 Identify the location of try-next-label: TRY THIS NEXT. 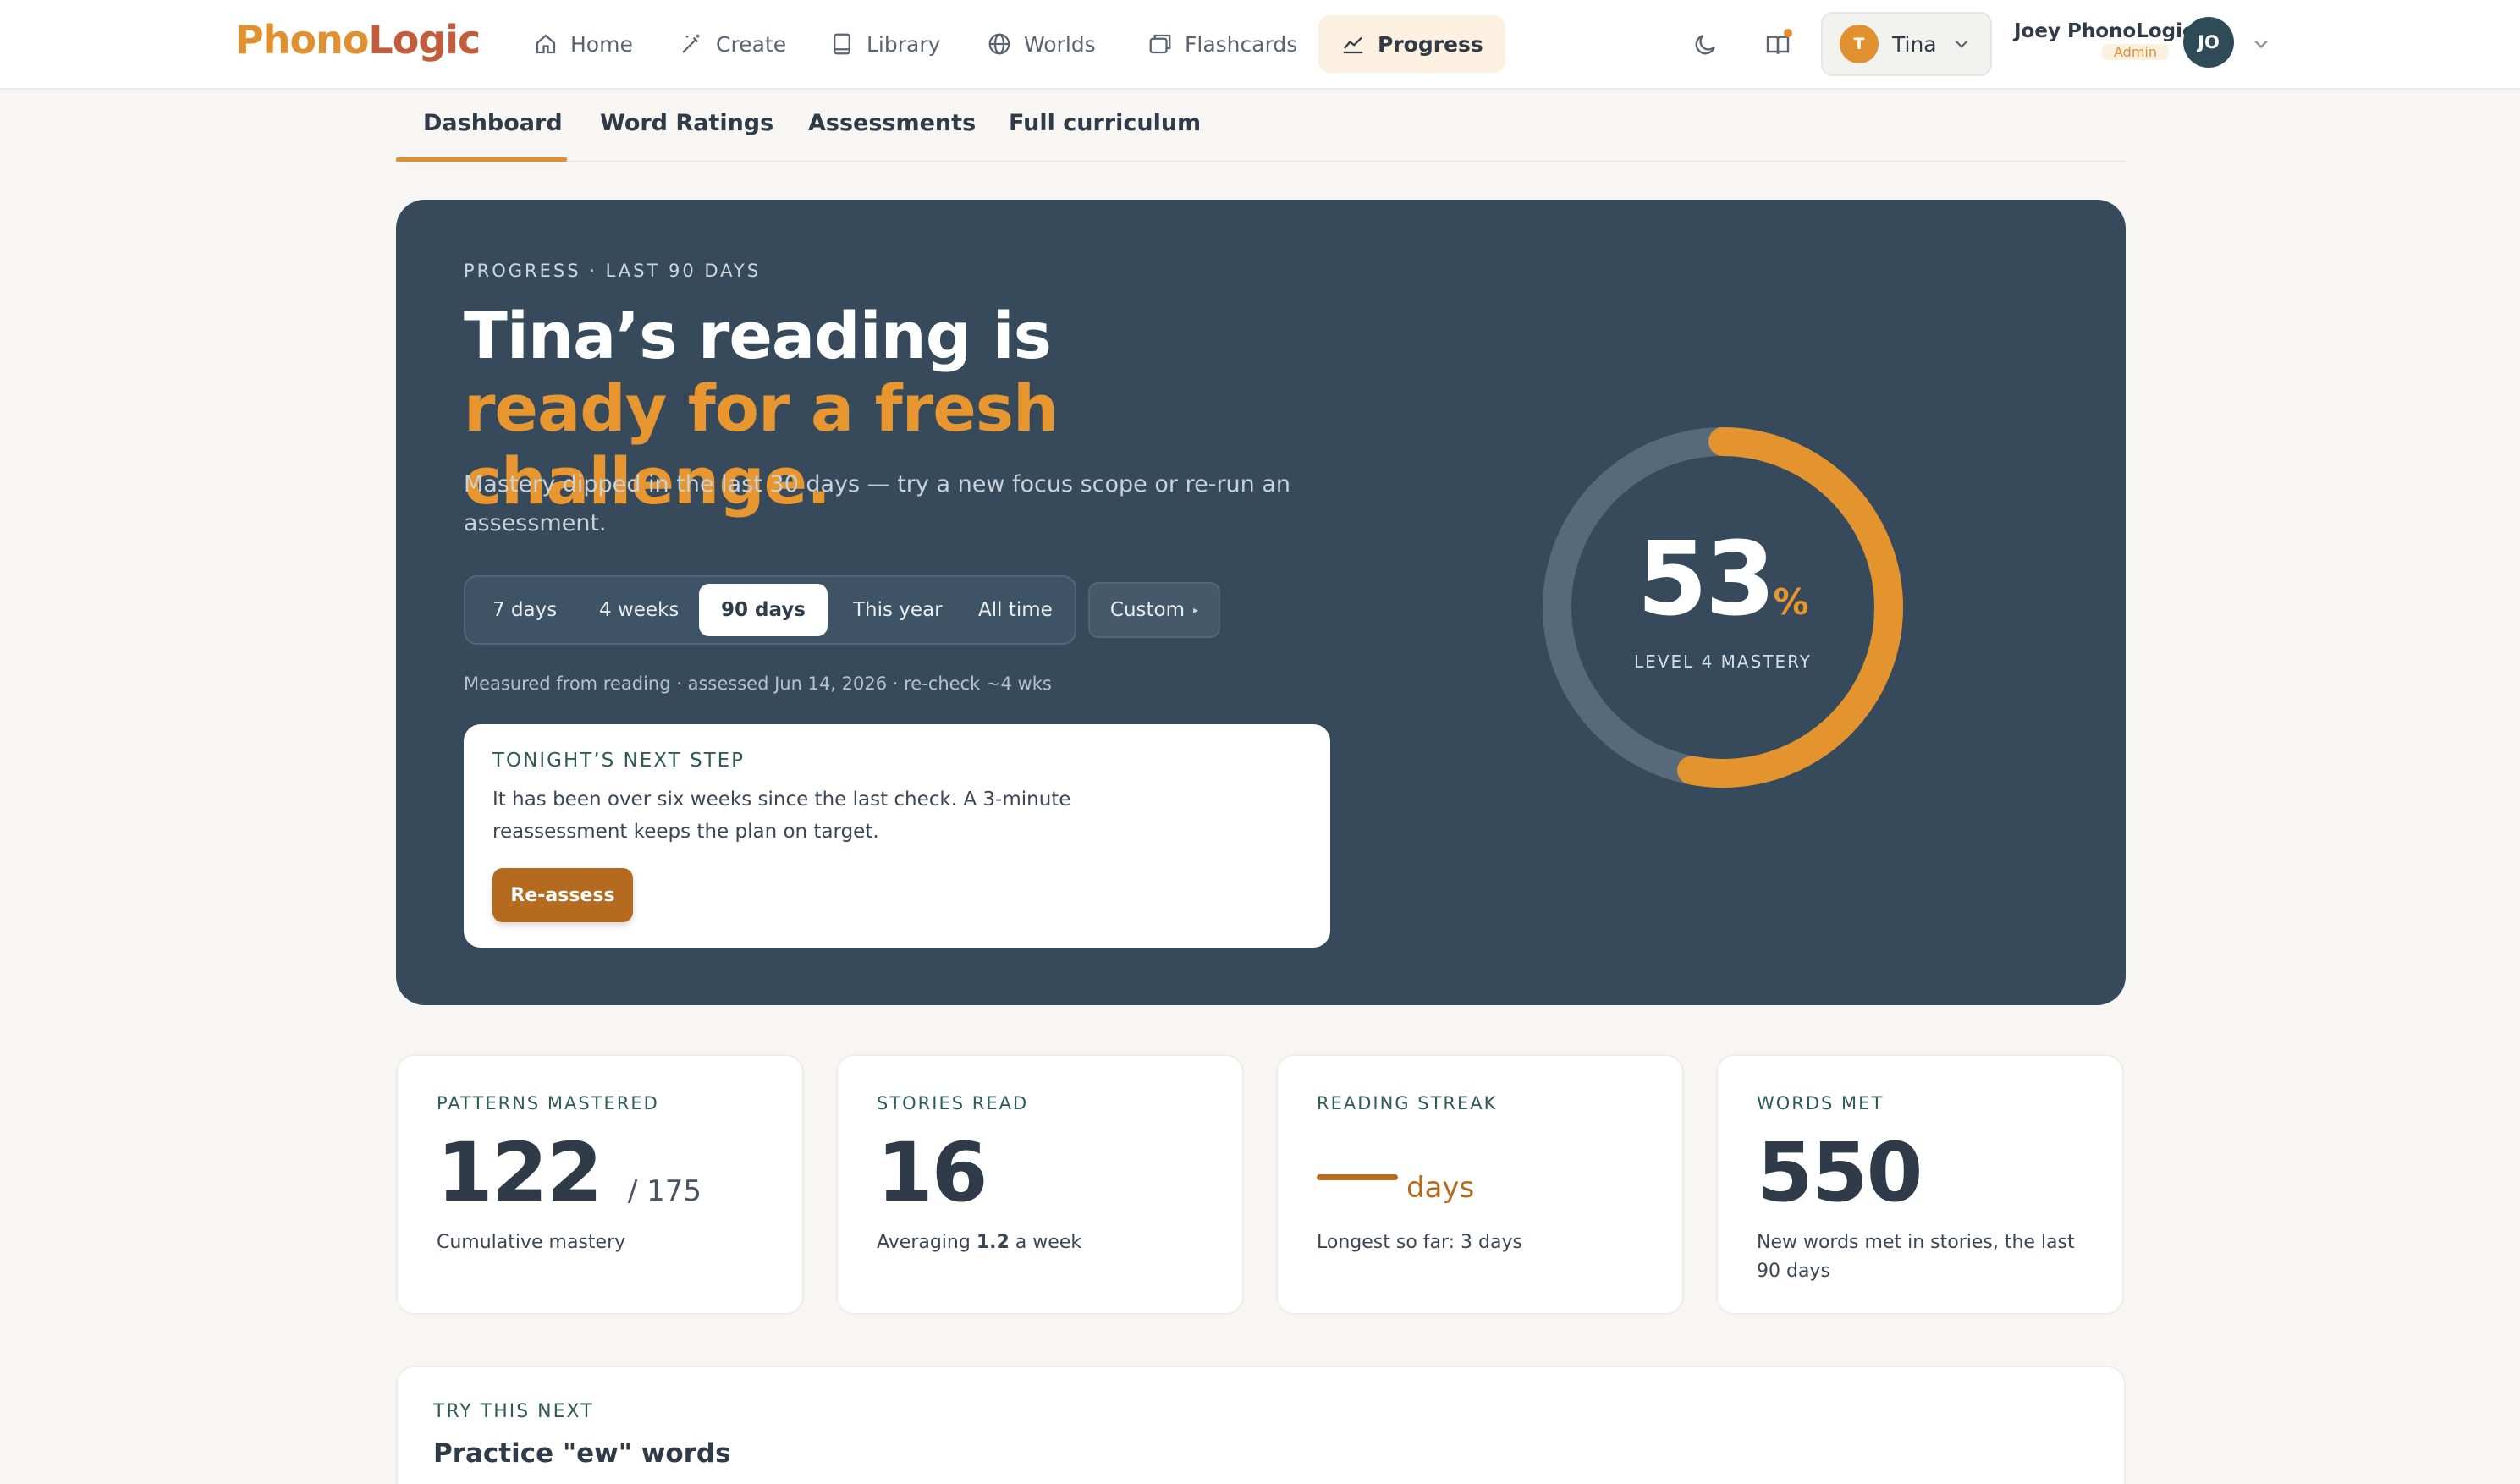
(513, 1411).